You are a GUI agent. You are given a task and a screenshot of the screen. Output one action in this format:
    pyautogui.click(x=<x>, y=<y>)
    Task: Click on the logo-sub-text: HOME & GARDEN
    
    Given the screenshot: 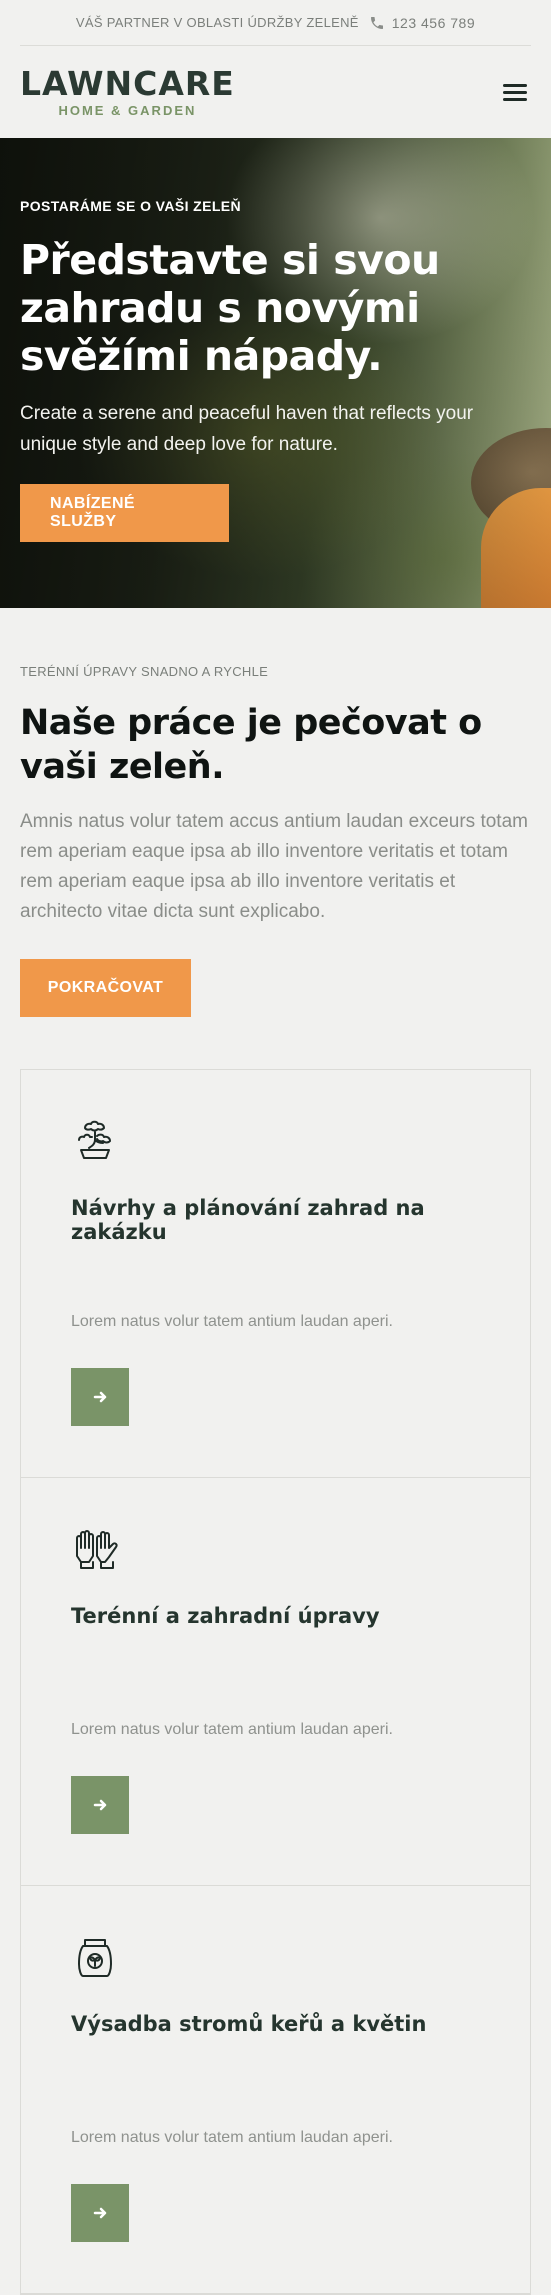 What is the action you would take?
    pyautogui.click(x=127, y=110)
    